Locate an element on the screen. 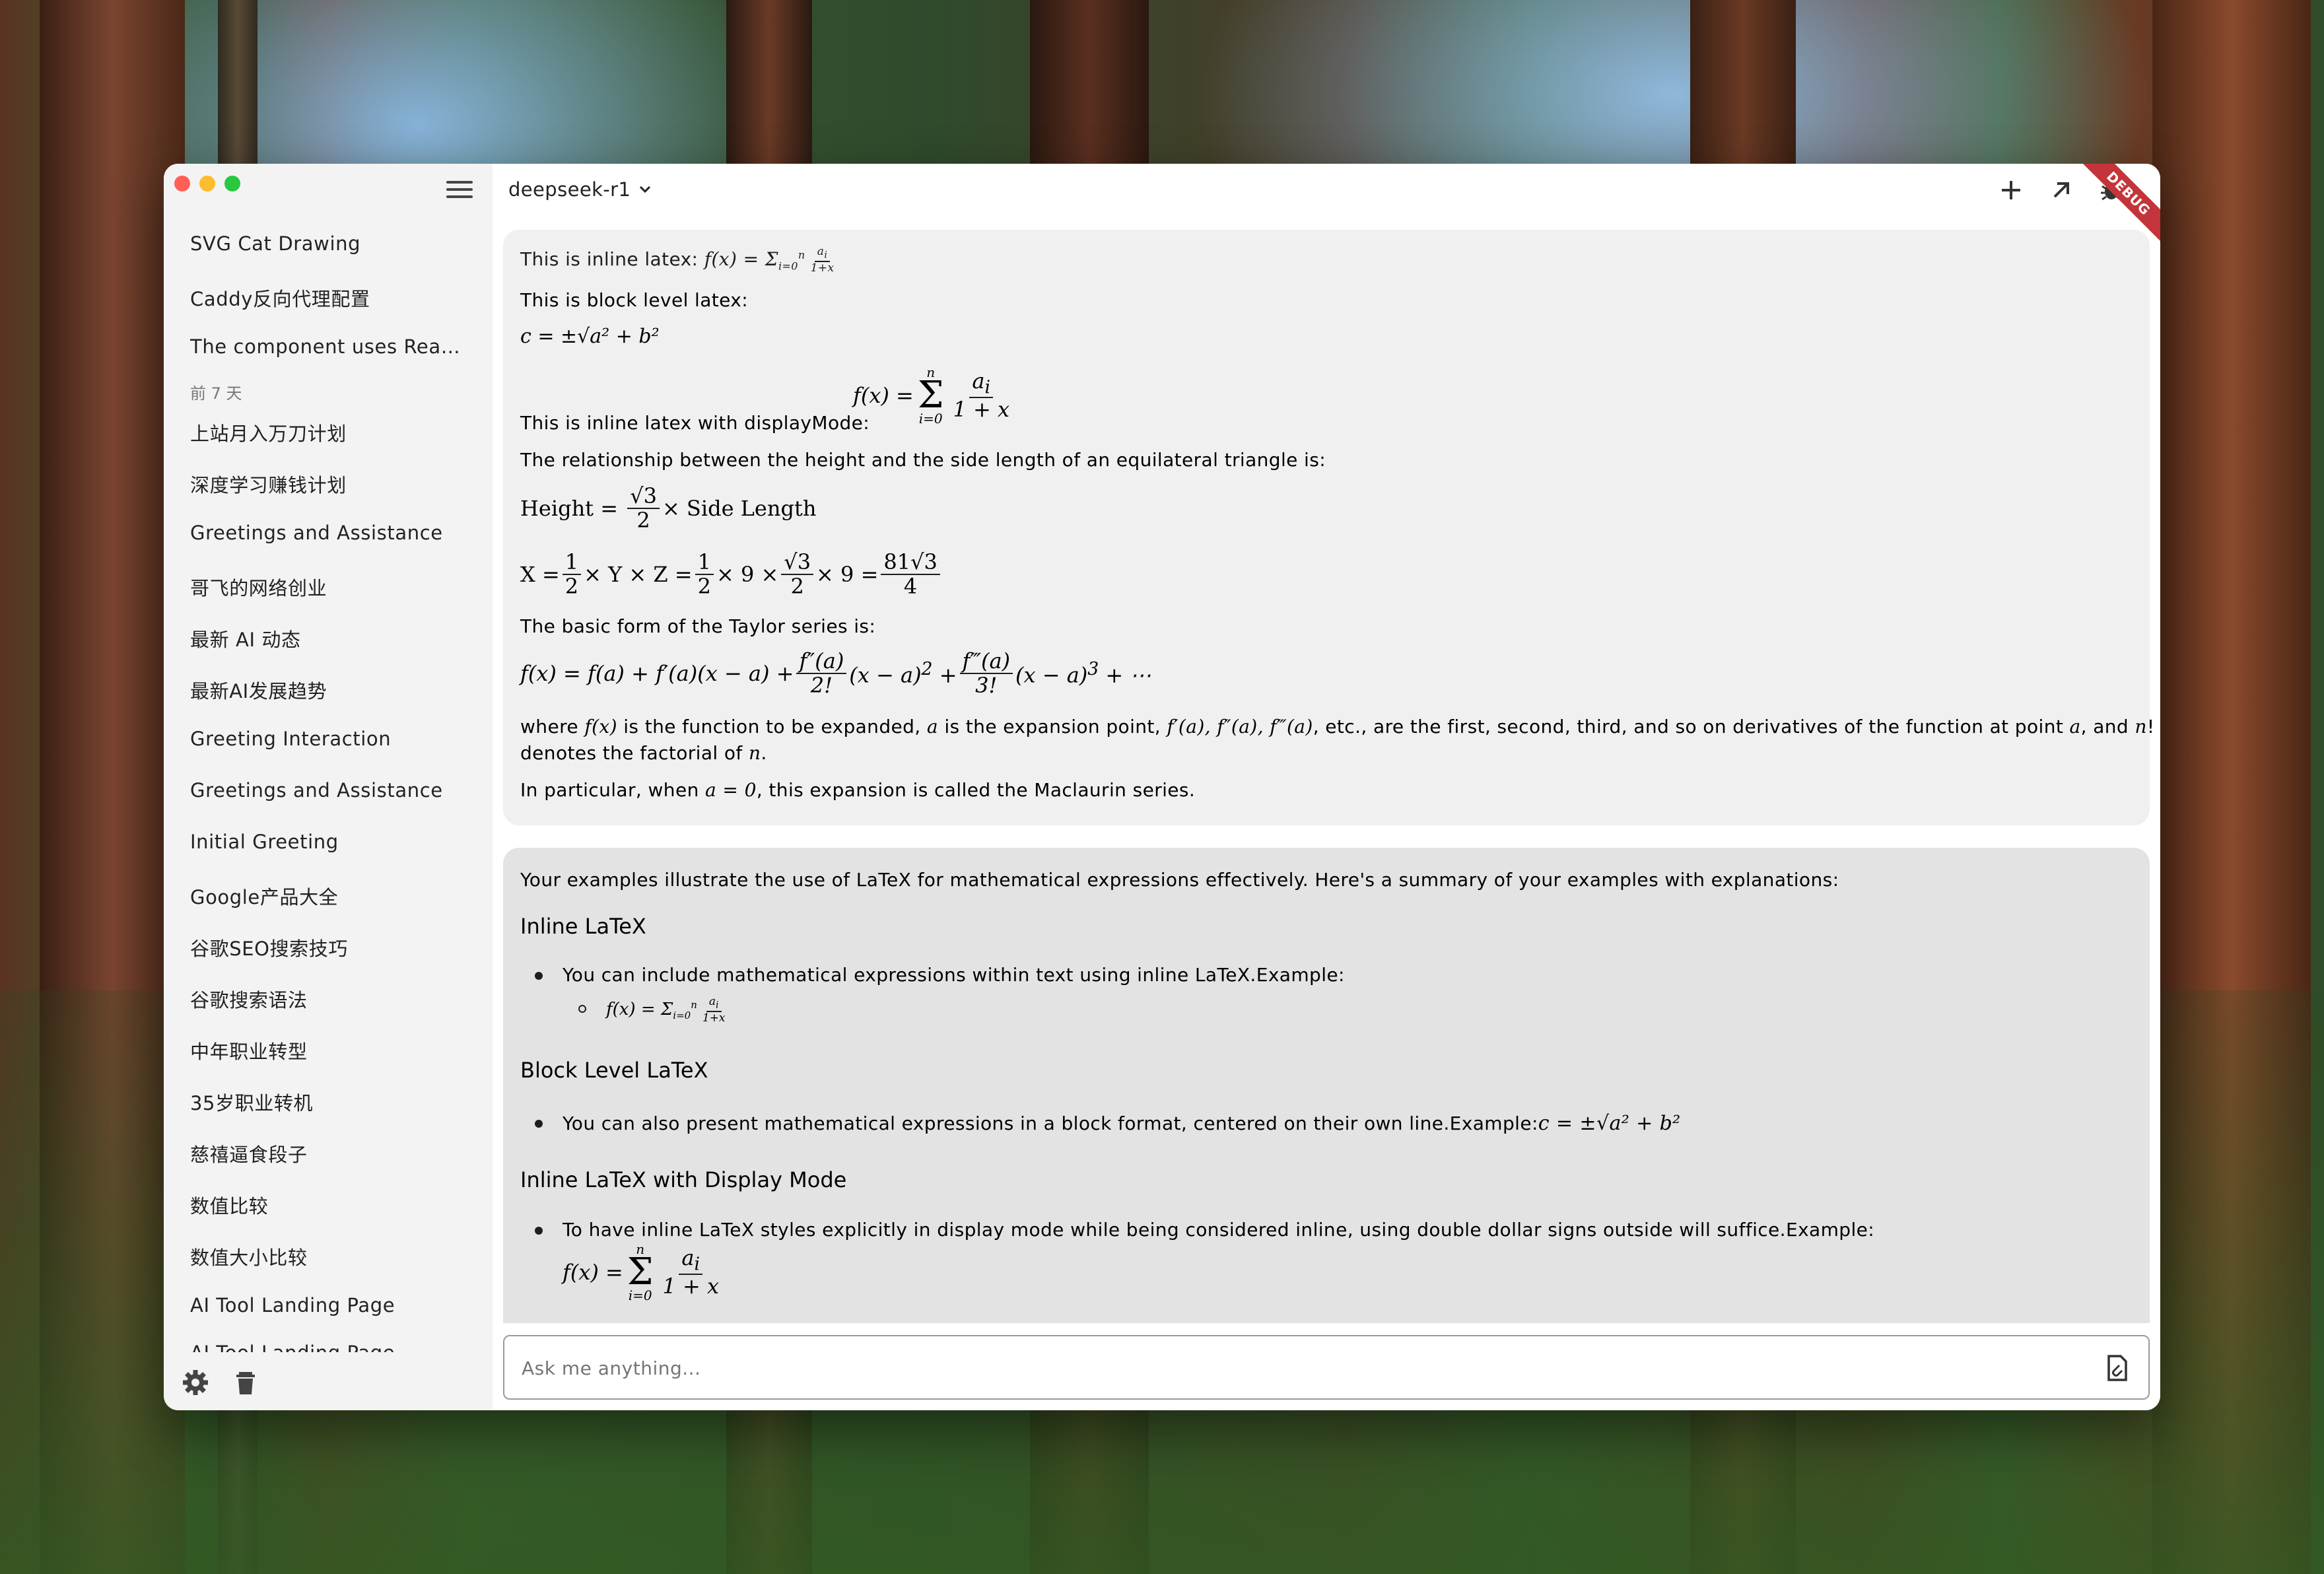 Image resolution: width=2324 pixels, height=1574 pixels. conversation-item: 数值大小比较 is located at coordinates (329, 1256).